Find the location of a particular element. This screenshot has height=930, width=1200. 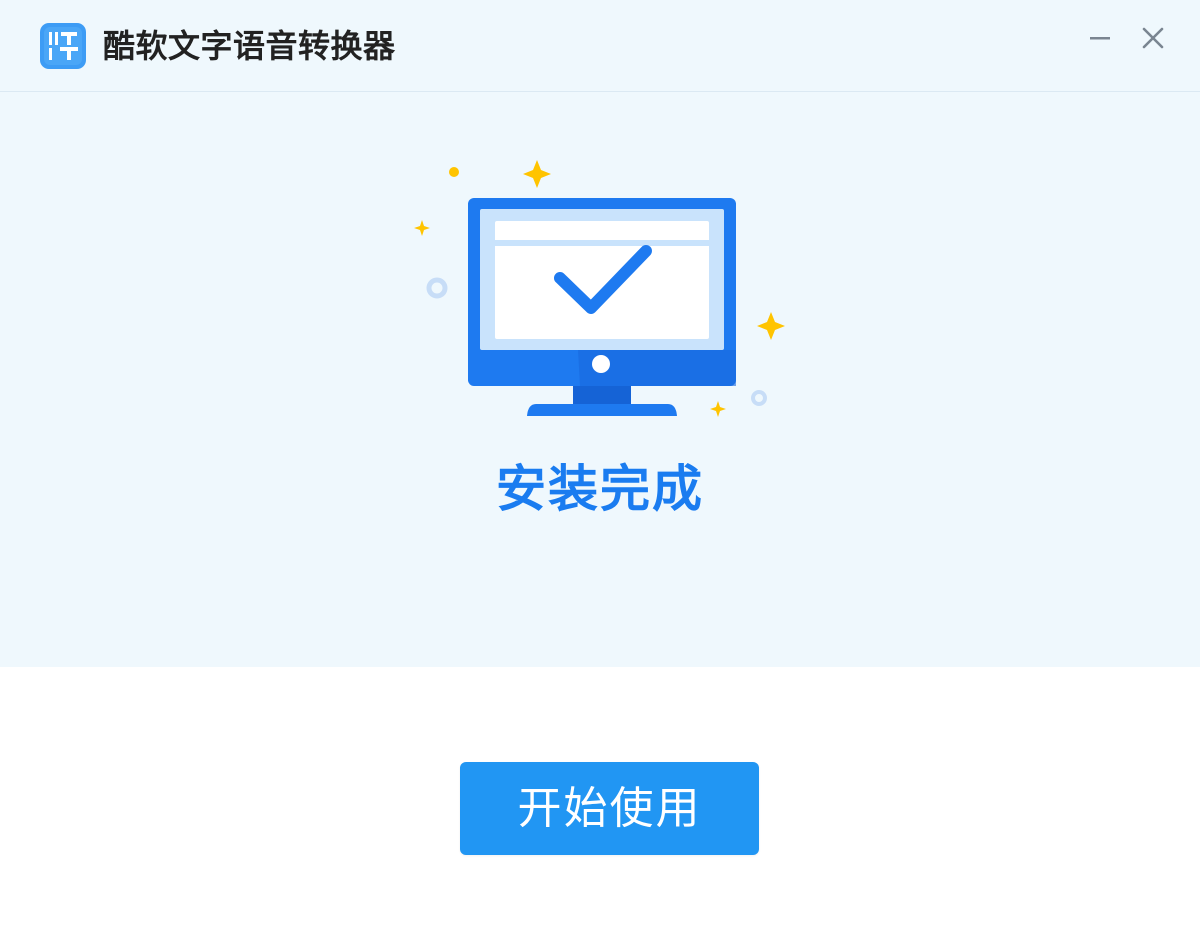

minimize-button is located at coordinates (1100, 38).